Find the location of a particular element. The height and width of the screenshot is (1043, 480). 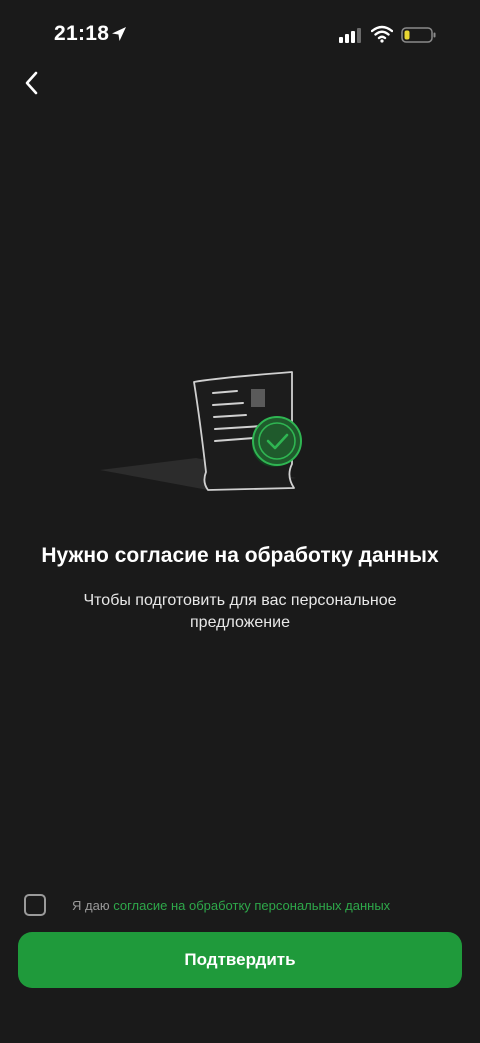

location-arrow-icon is located at coordinates (119, 34).